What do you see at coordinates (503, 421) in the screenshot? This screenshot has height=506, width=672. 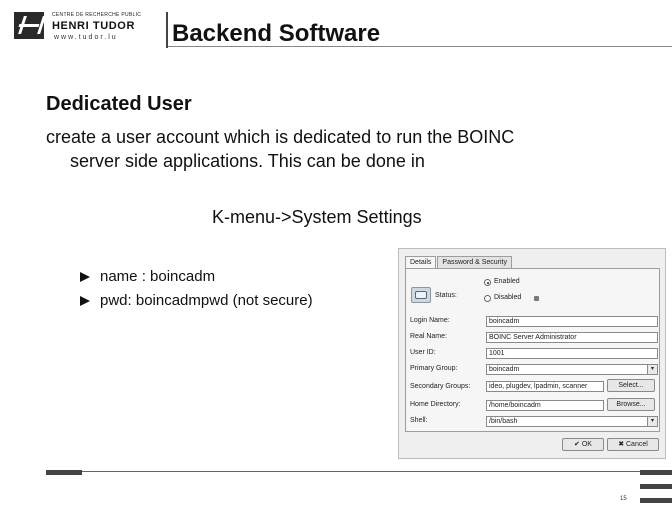 I see `shell-value: /bin/bash` at bounding box center [503, 421].